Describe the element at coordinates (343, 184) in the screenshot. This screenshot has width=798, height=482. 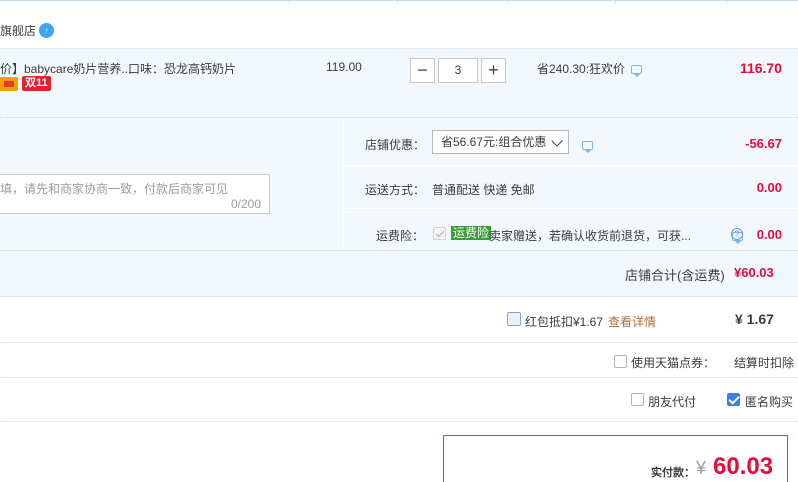
I see `panel-divider` at that location.